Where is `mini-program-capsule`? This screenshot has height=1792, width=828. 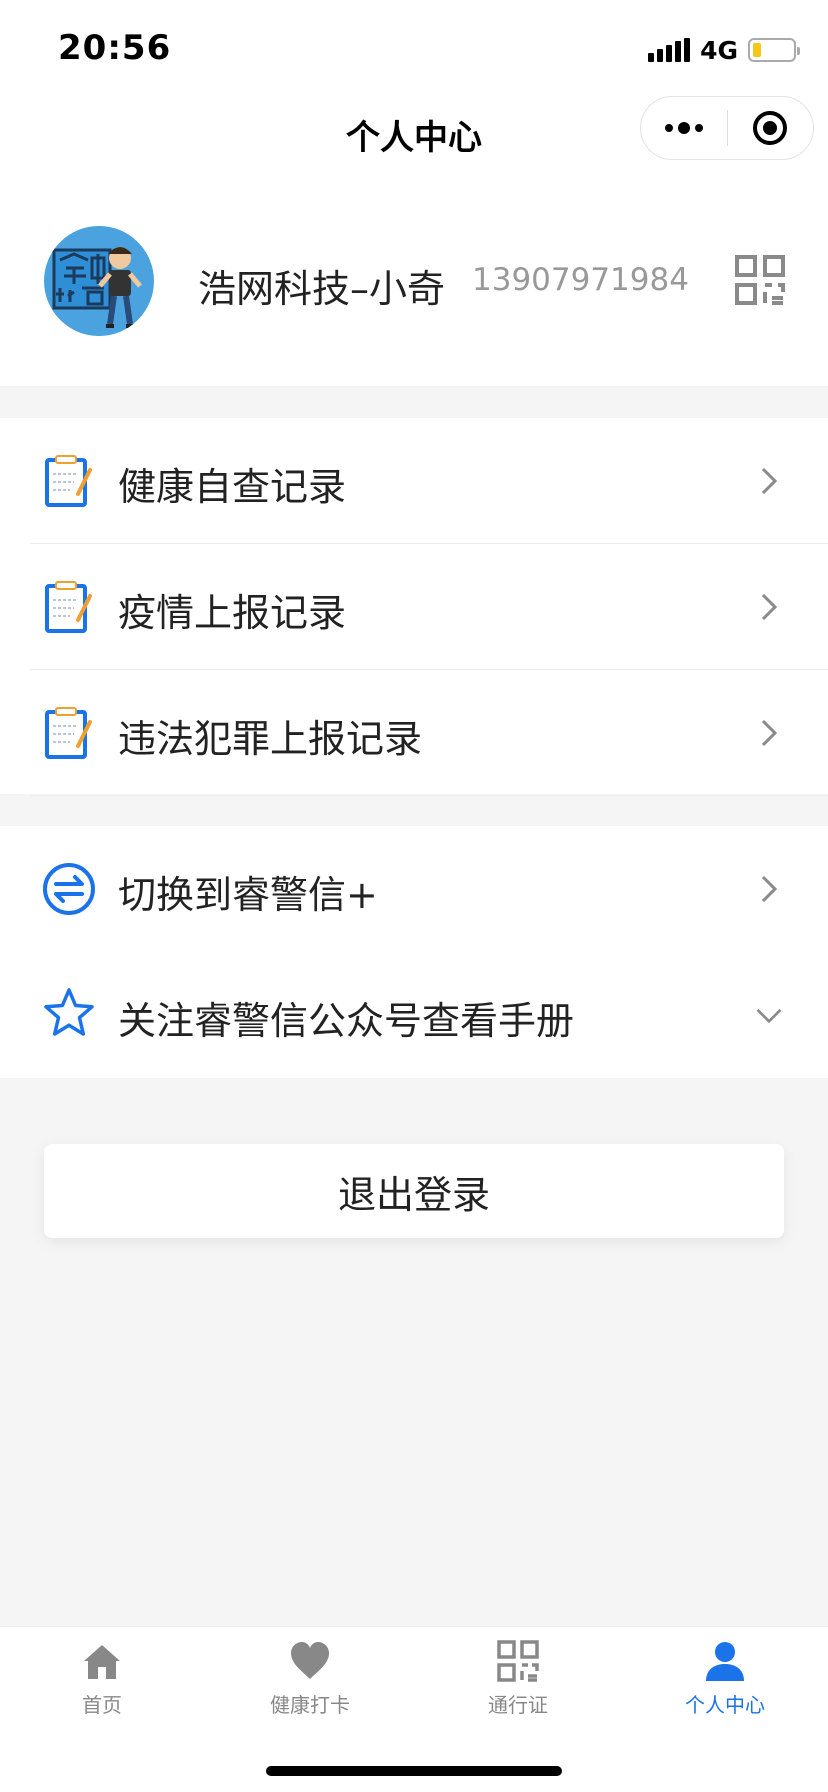 mini-program-capsule is located at coordinates (727, 128).